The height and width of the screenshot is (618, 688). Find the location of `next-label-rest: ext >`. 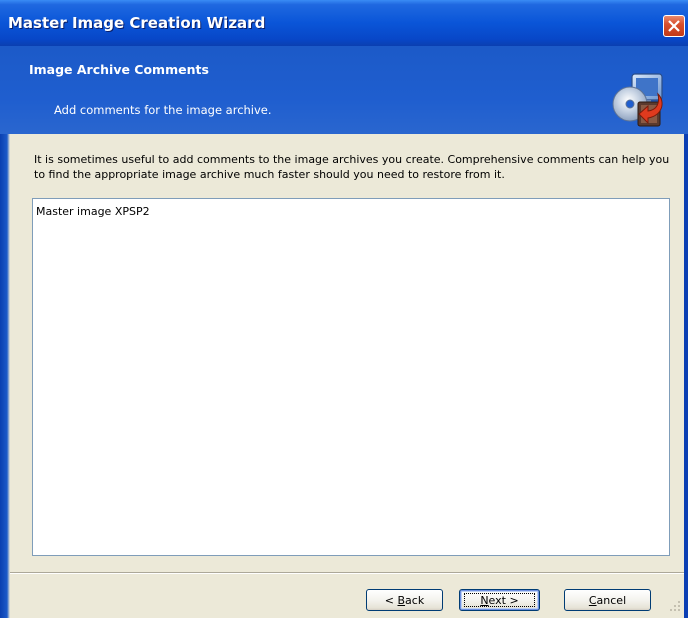

next-label-rest: ext > is located at coordinates (503, 600).